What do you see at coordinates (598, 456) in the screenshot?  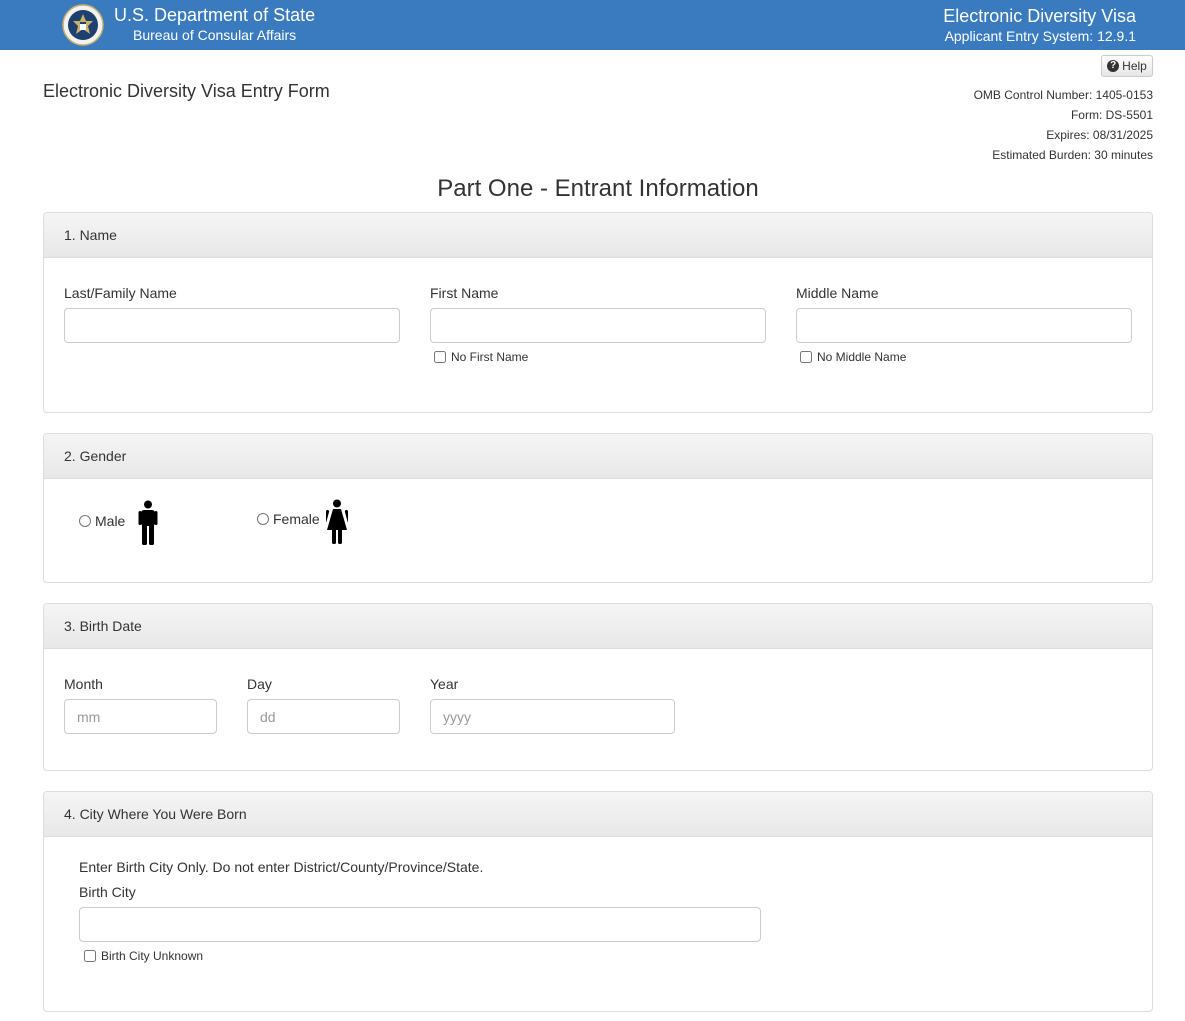 I see `gender-panel-heading: 2. Gender` at bounding box center [598, 456].